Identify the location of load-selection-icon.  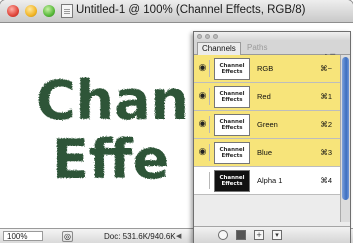
(223, 235).